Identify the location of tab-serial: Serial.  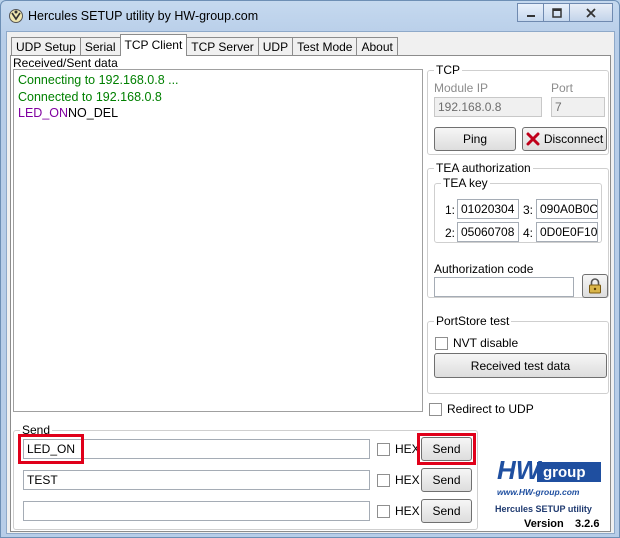
(100, 46).